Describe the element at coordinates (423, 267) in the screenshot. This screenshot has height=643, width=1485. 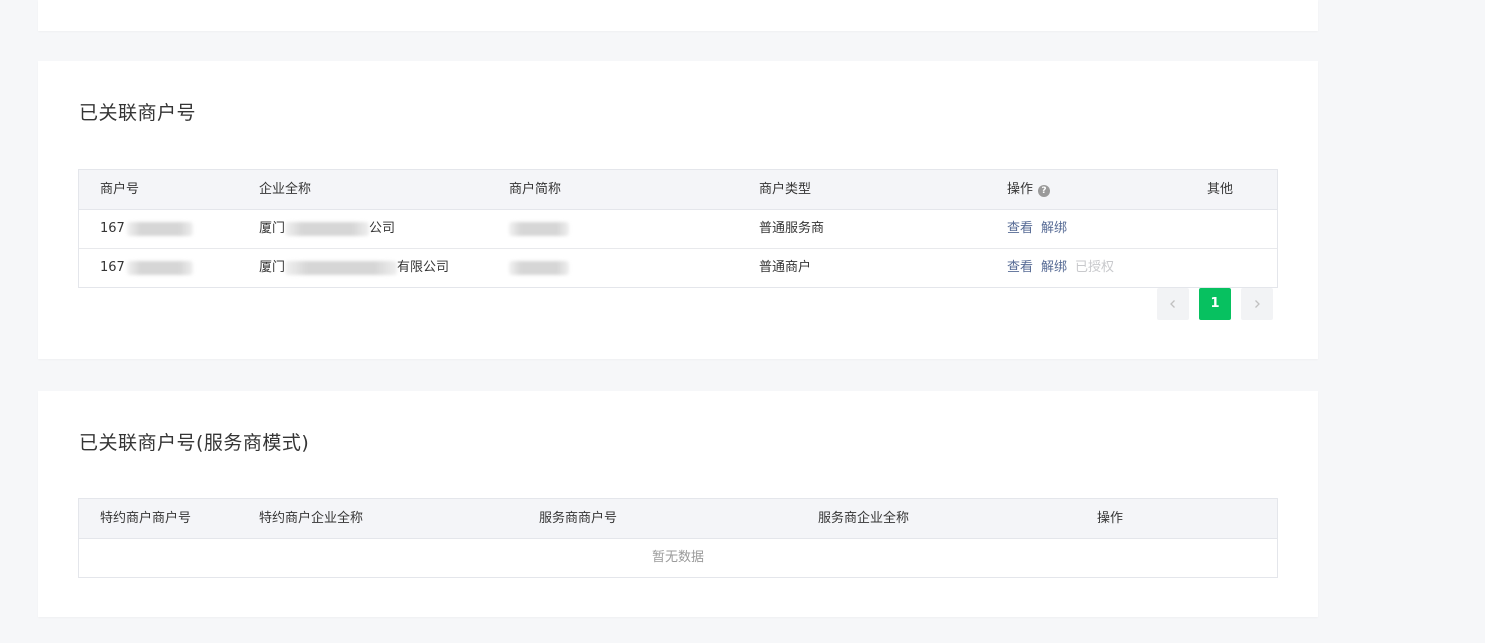
I see `company-name-suffix: 有限公司` at that location.